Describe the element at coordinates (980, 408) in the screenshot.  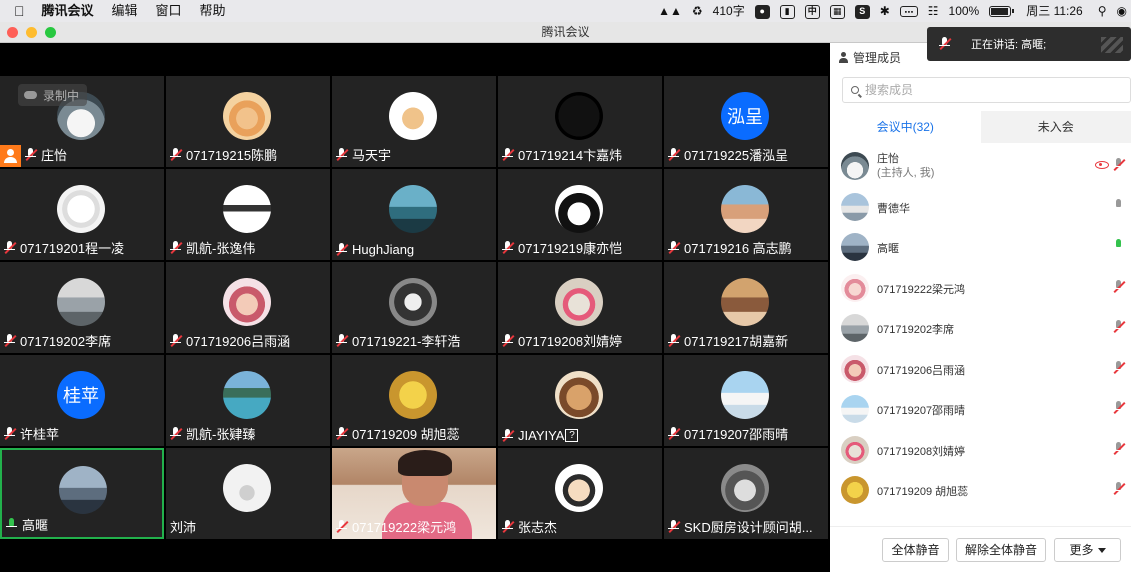
I see `member-row: 071719207邵雨晴` at that location.